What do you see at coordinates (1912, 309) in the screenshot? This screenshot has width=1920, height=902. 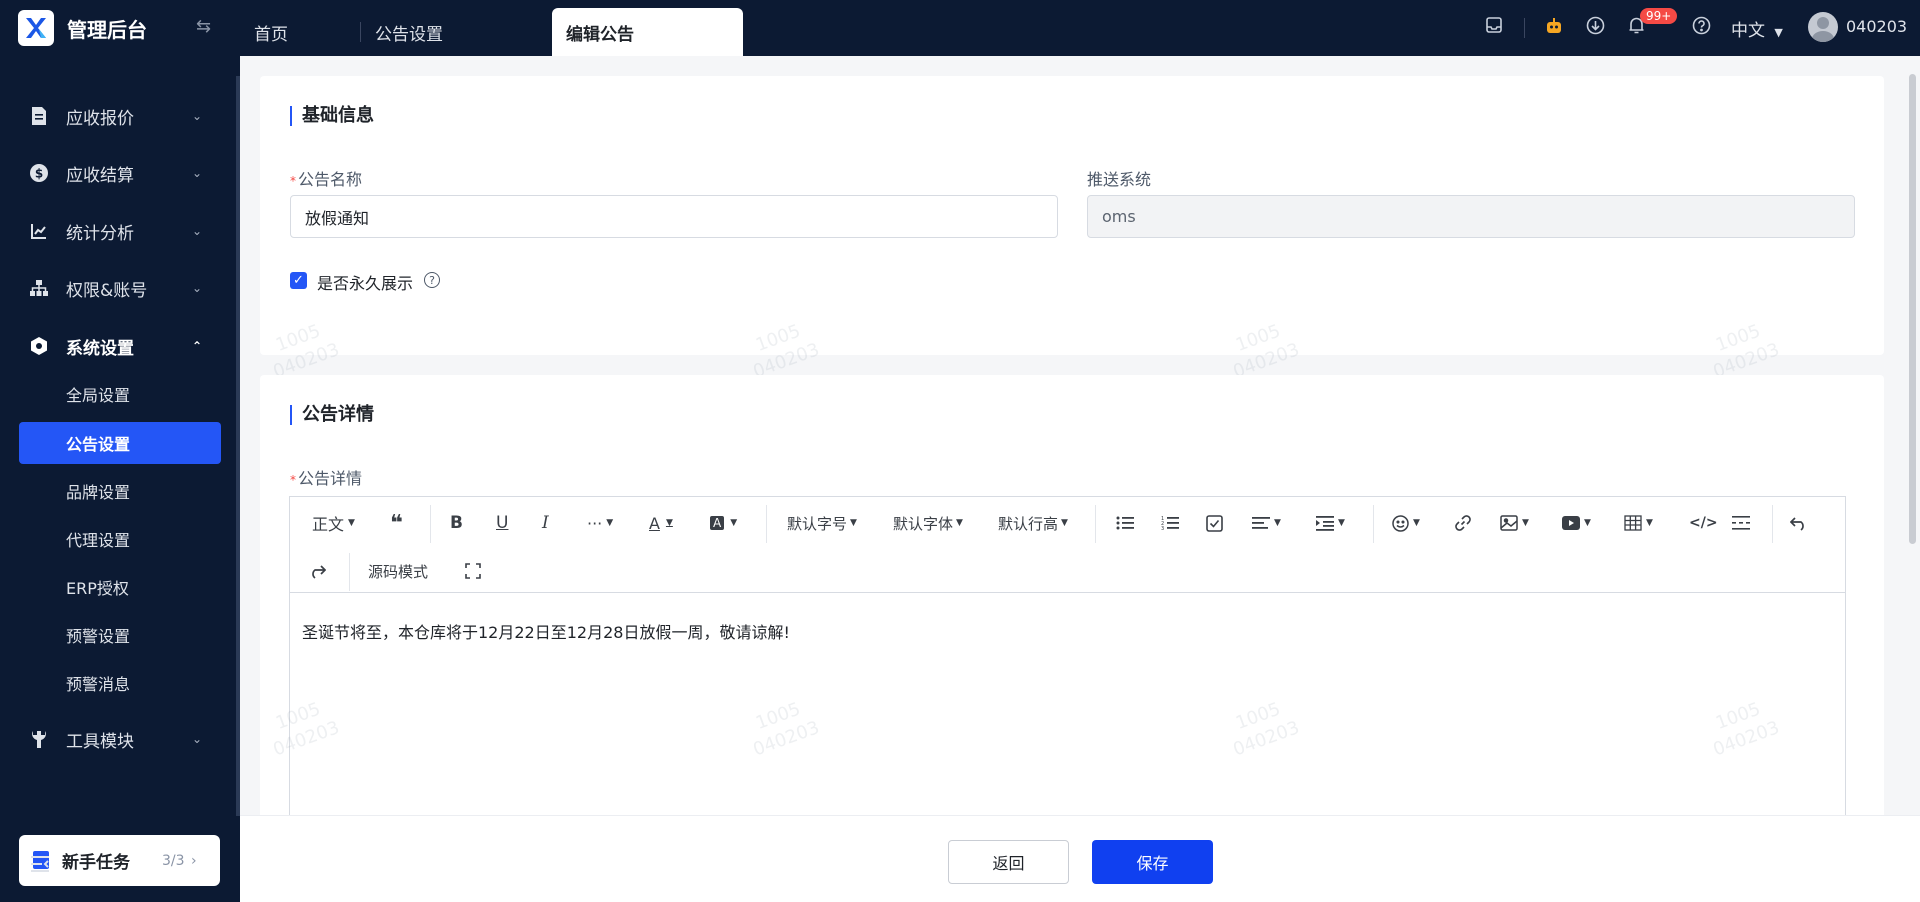 I see `scrollbar-thumb` at bounding box center [1912, 309].